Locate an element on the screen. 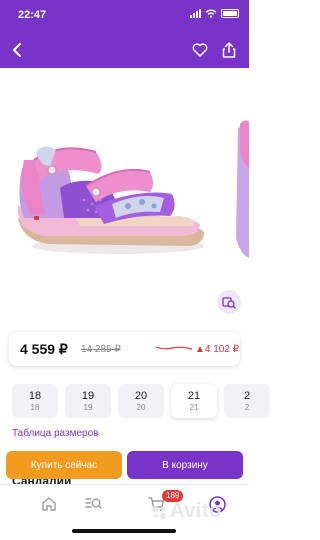 The height and width of the screenshot is (540, 320). heart-icon is located at coordinates (200, 50).